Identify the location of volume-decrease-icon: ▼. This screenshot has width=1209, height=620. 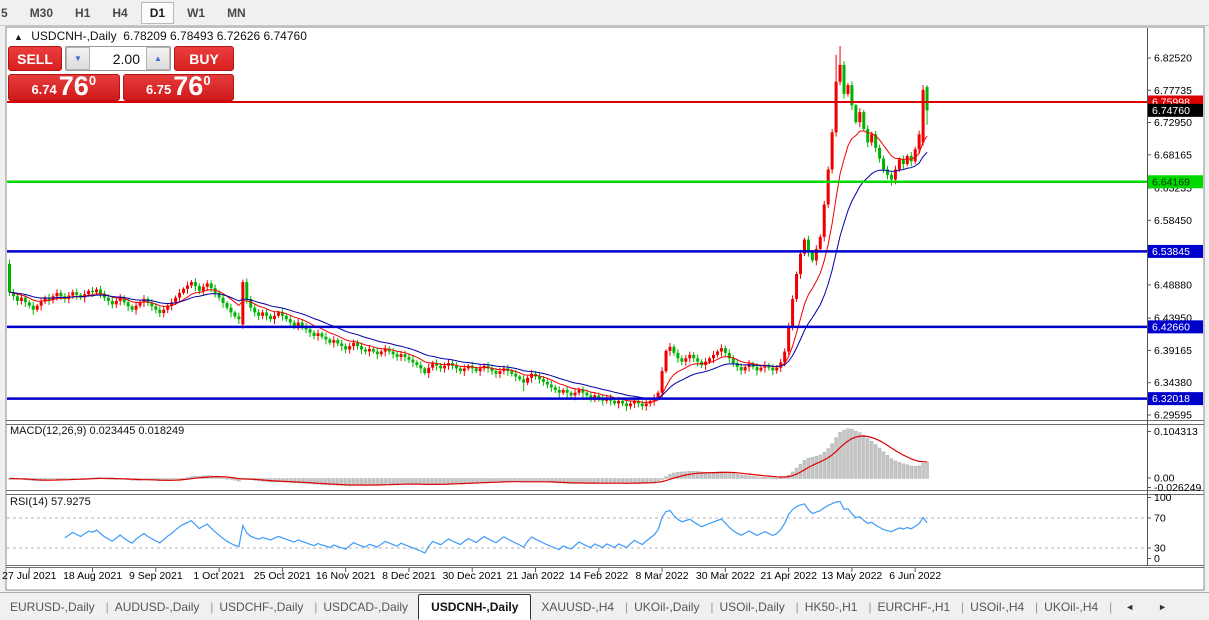
(78, 58).